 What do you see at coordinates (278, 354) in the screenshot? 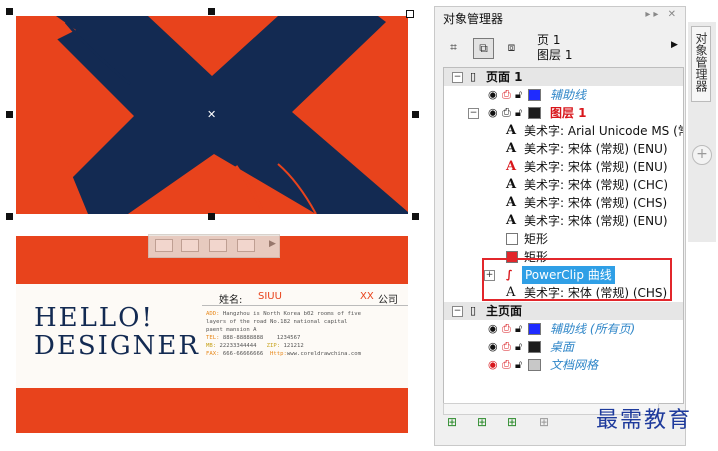
I see `http-key: Http:` at bounding box center [278, 354].